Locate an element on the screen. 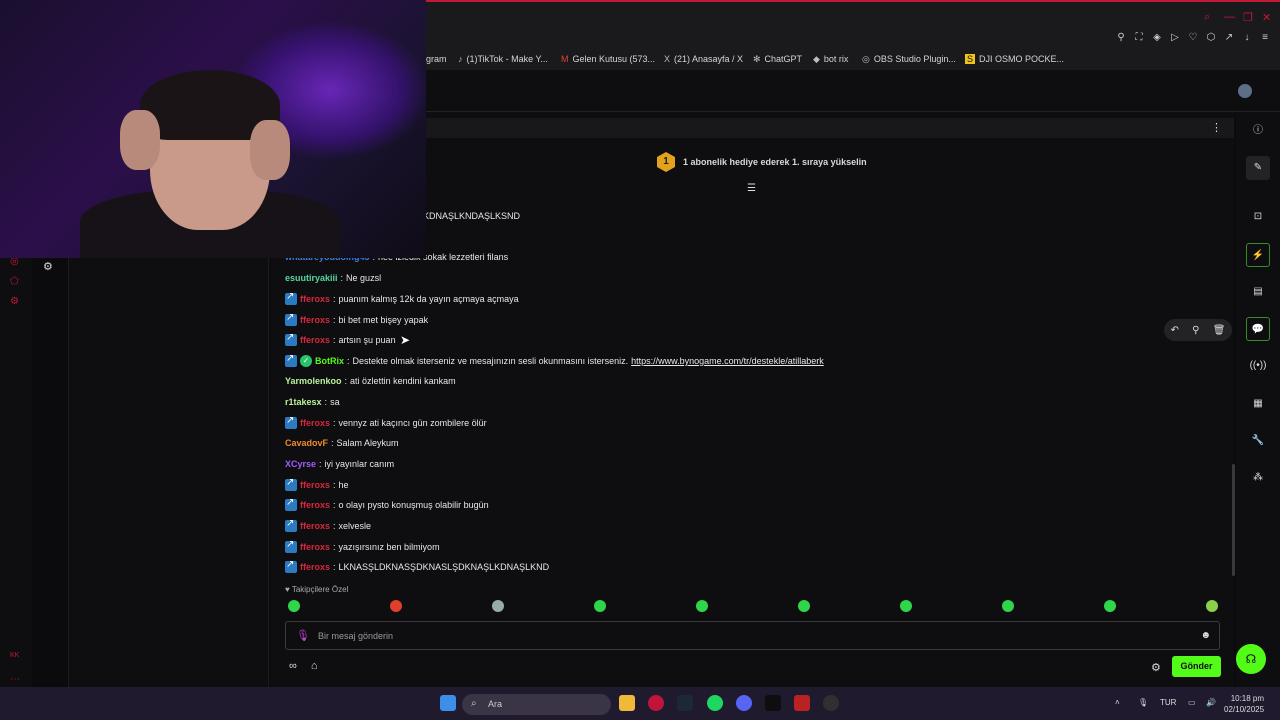  bookmark-chatgpt: ✻ ChatGPT is located at coordinates (777, 59).